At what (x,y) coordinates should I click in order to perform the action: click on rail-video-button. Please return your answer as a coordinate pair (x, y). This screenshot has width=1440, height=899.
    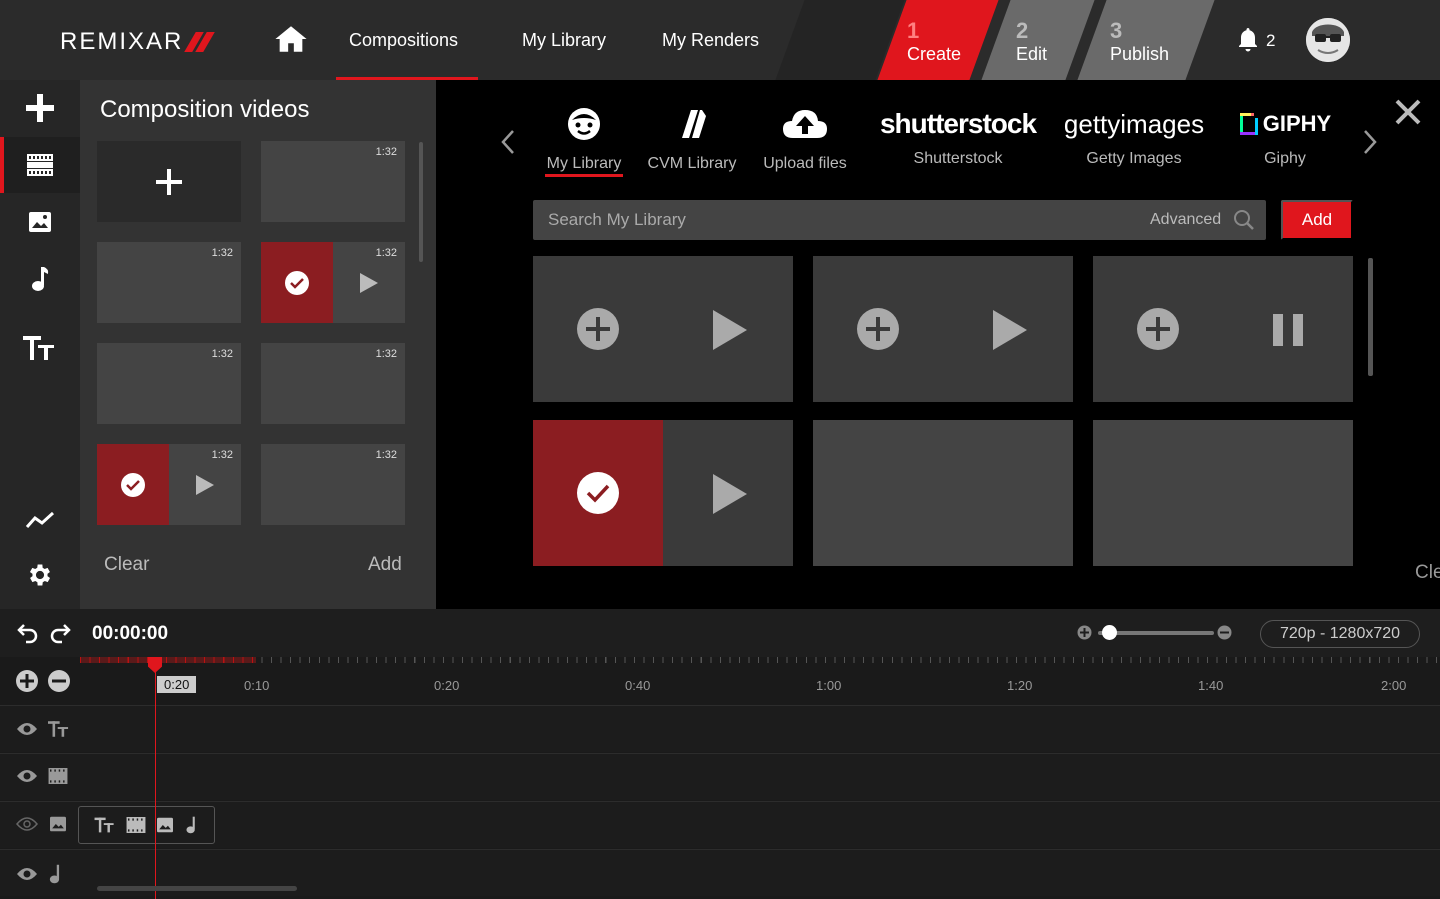
    Looking at the image, I should click on (40, 165).